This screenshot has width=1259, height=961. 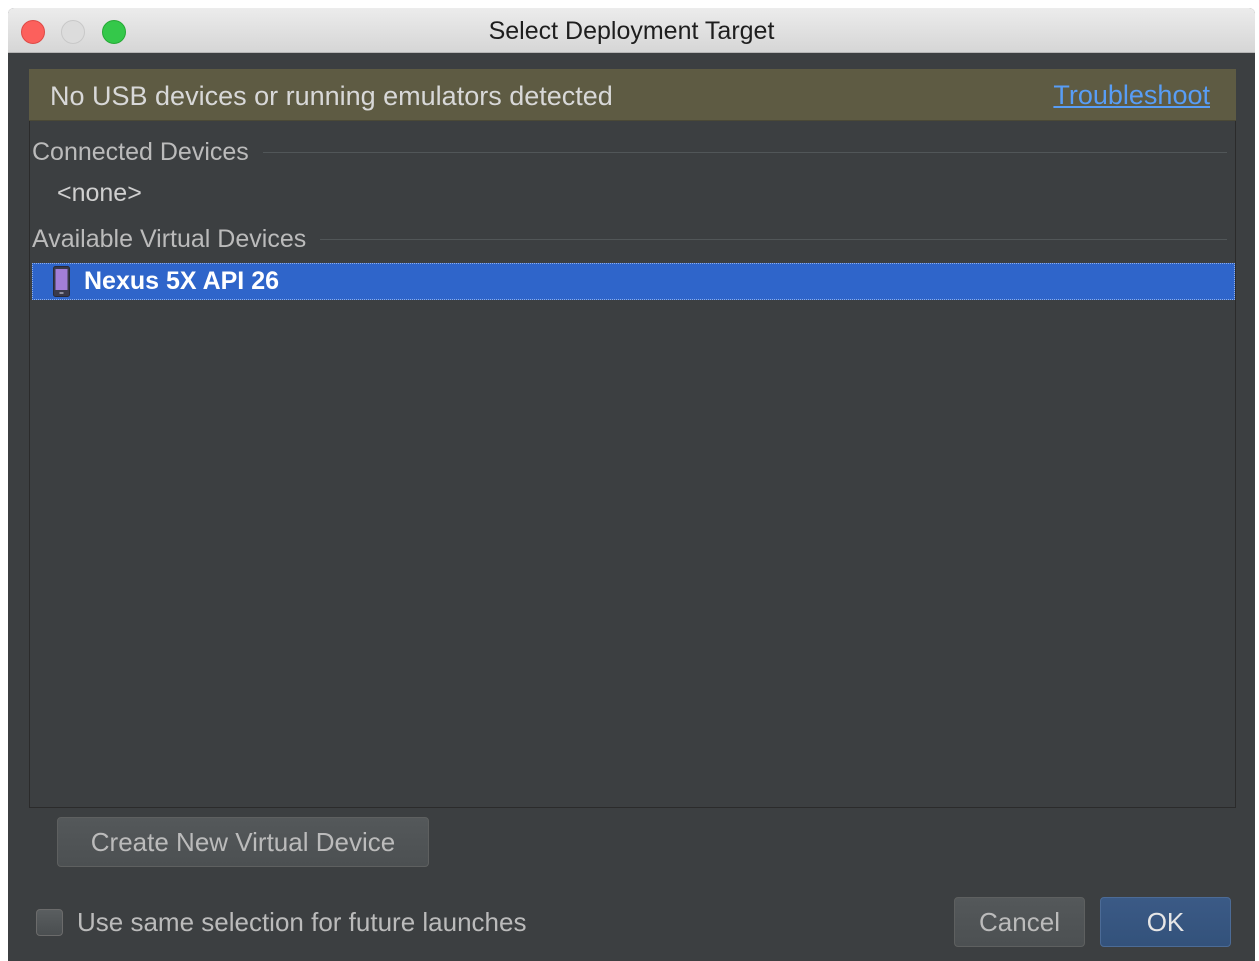 What do you see at coordinates (182, 281) in the screenshot?
I see `virtual-device-label: Nexus 5X API 26` at bounding box center [182, 281].